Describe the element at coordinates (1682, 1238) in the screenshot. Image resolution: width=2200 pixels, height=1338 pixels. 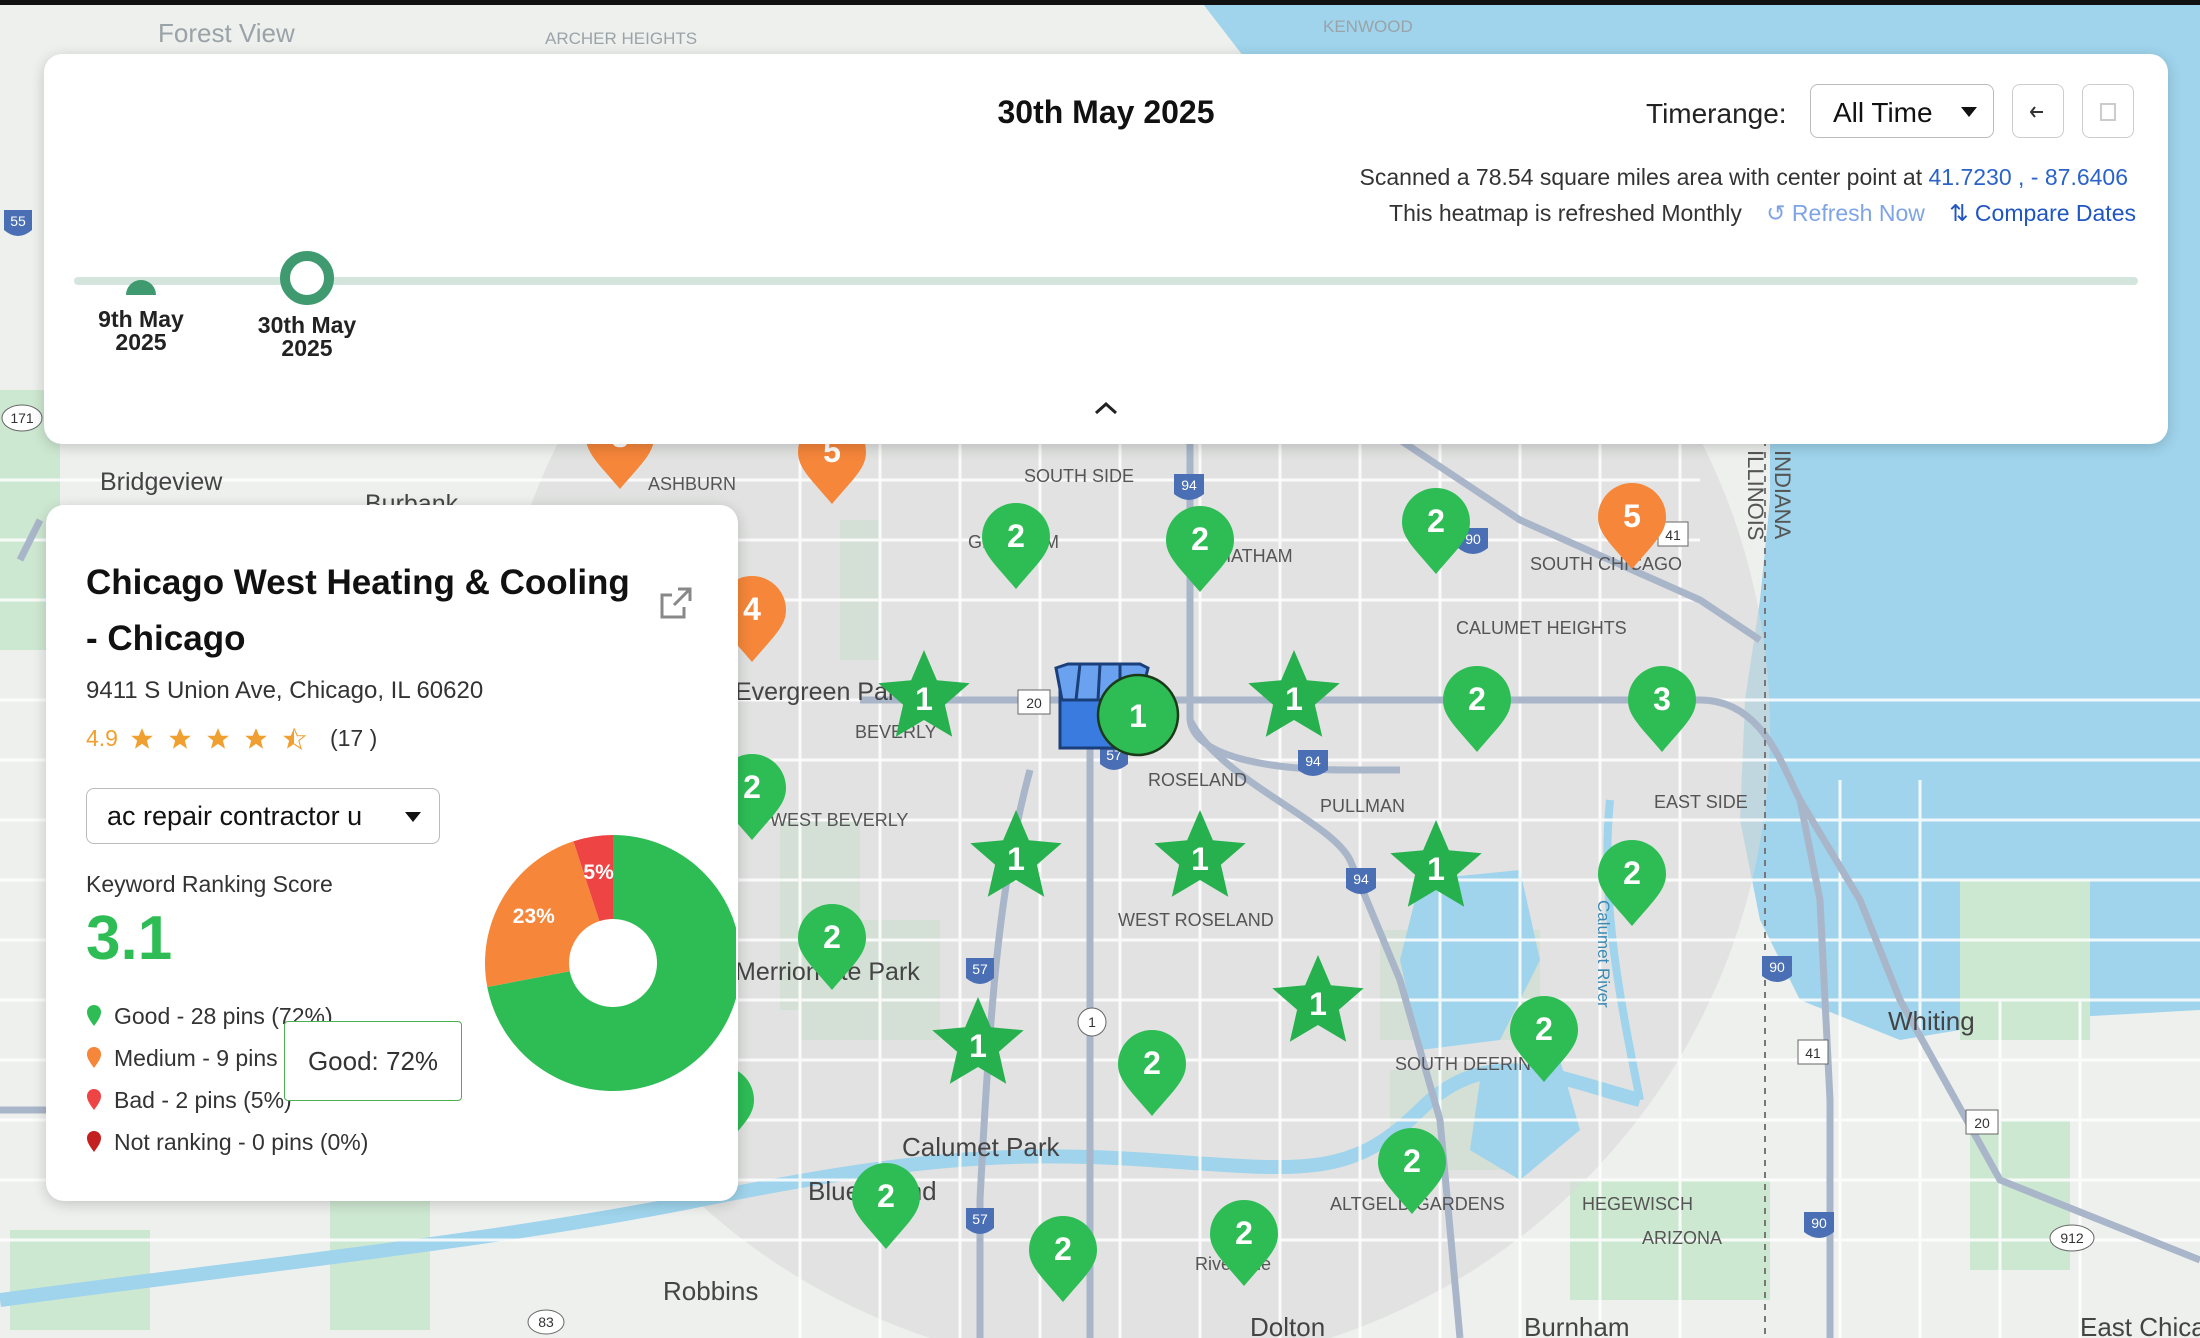
I see `place-label: ARIZONA` at that location.